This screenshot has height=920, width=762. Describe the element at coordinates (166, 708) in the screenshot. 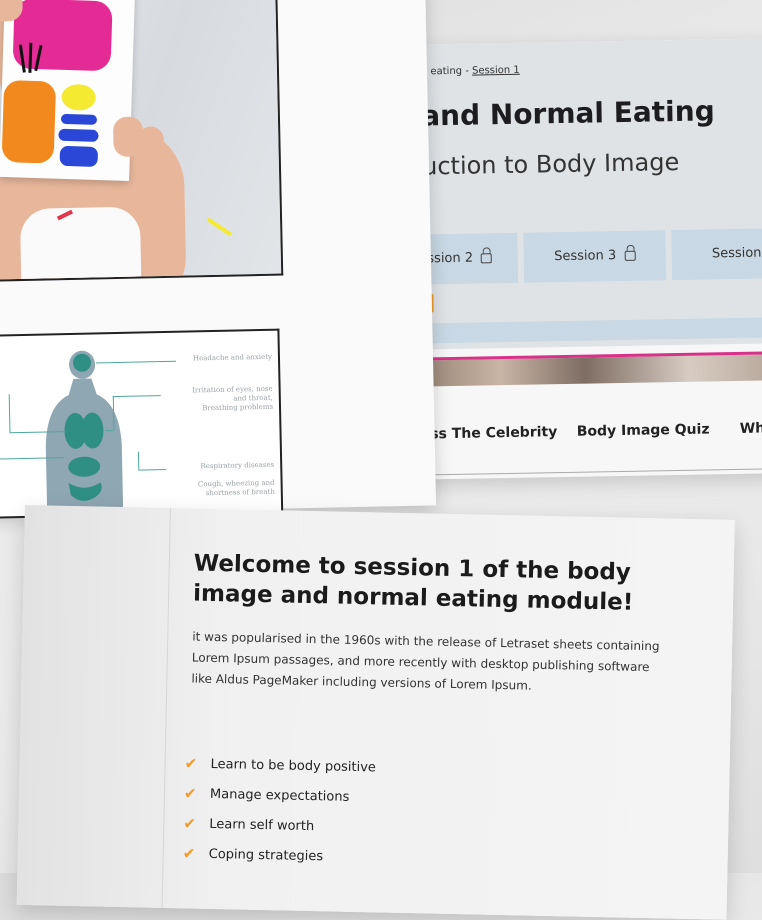

I see `divider` at that location.